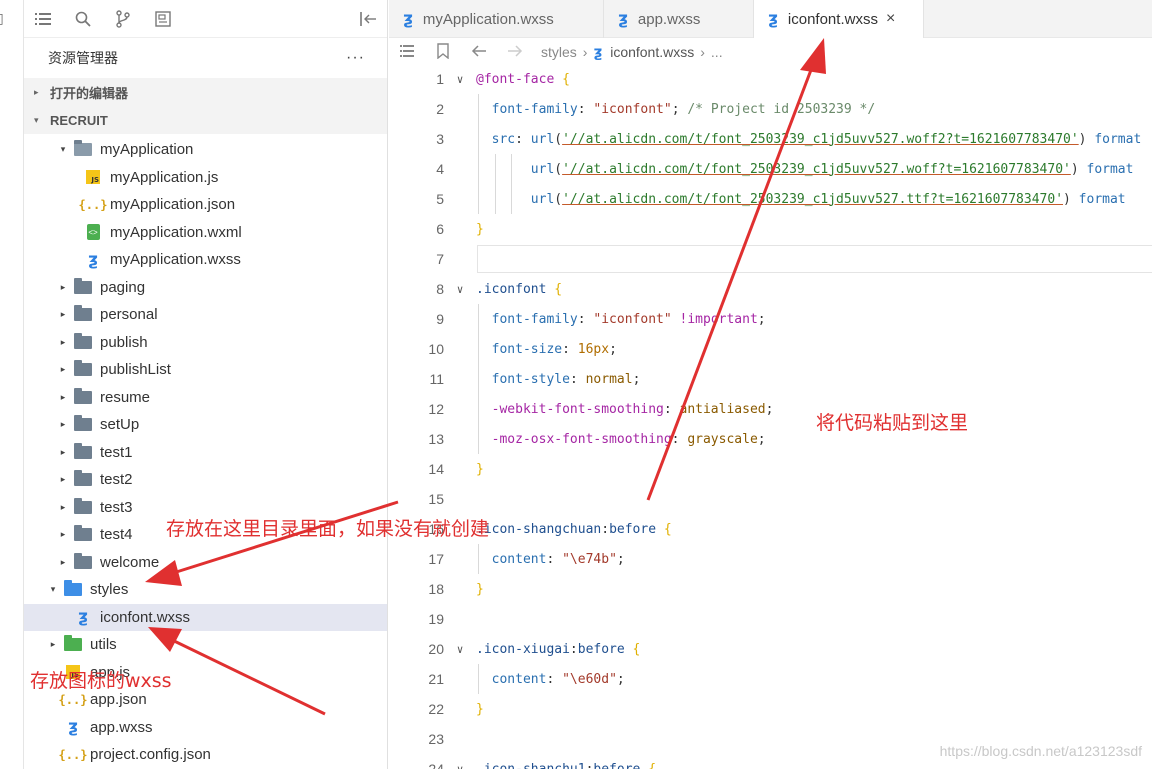 This screenshot has height=769, width=1152. What do you see at coordinates (770, 679) in the screenshot?
I see `code-line: 21 content: "\e60d";` at bounding box center [770, 679].